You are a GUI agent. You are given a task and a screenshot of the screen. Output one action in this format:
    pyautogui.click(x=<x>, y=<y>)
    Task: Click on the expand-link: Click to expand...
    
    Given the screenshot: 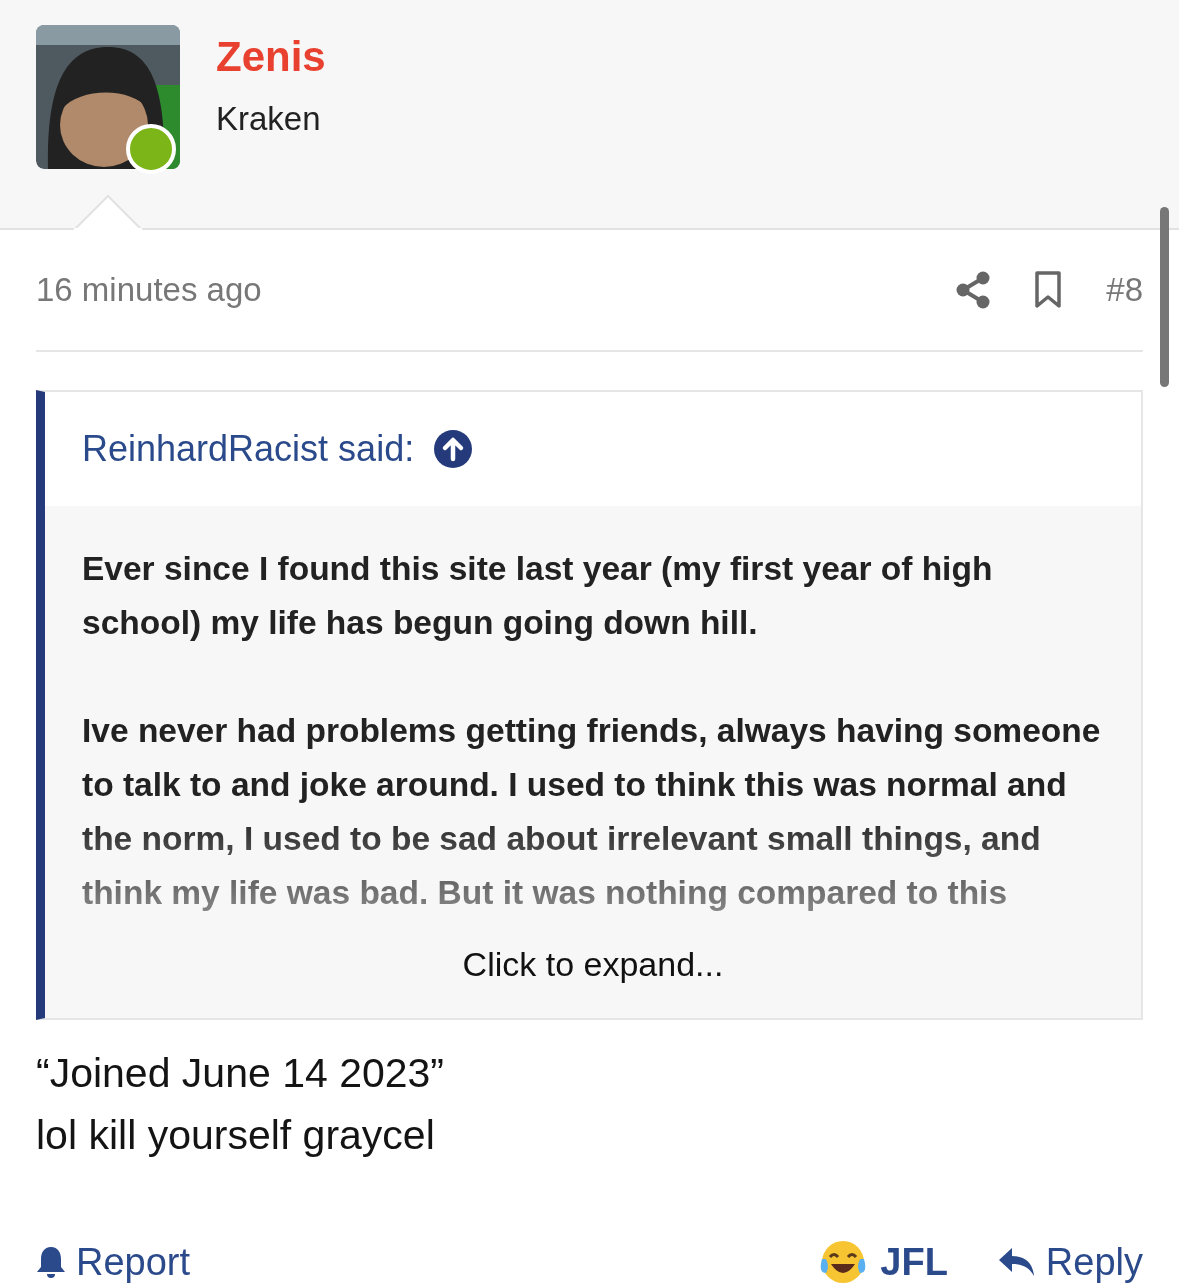 What is the action you would take?
    pyautogui.click(x=593, y=964)
    